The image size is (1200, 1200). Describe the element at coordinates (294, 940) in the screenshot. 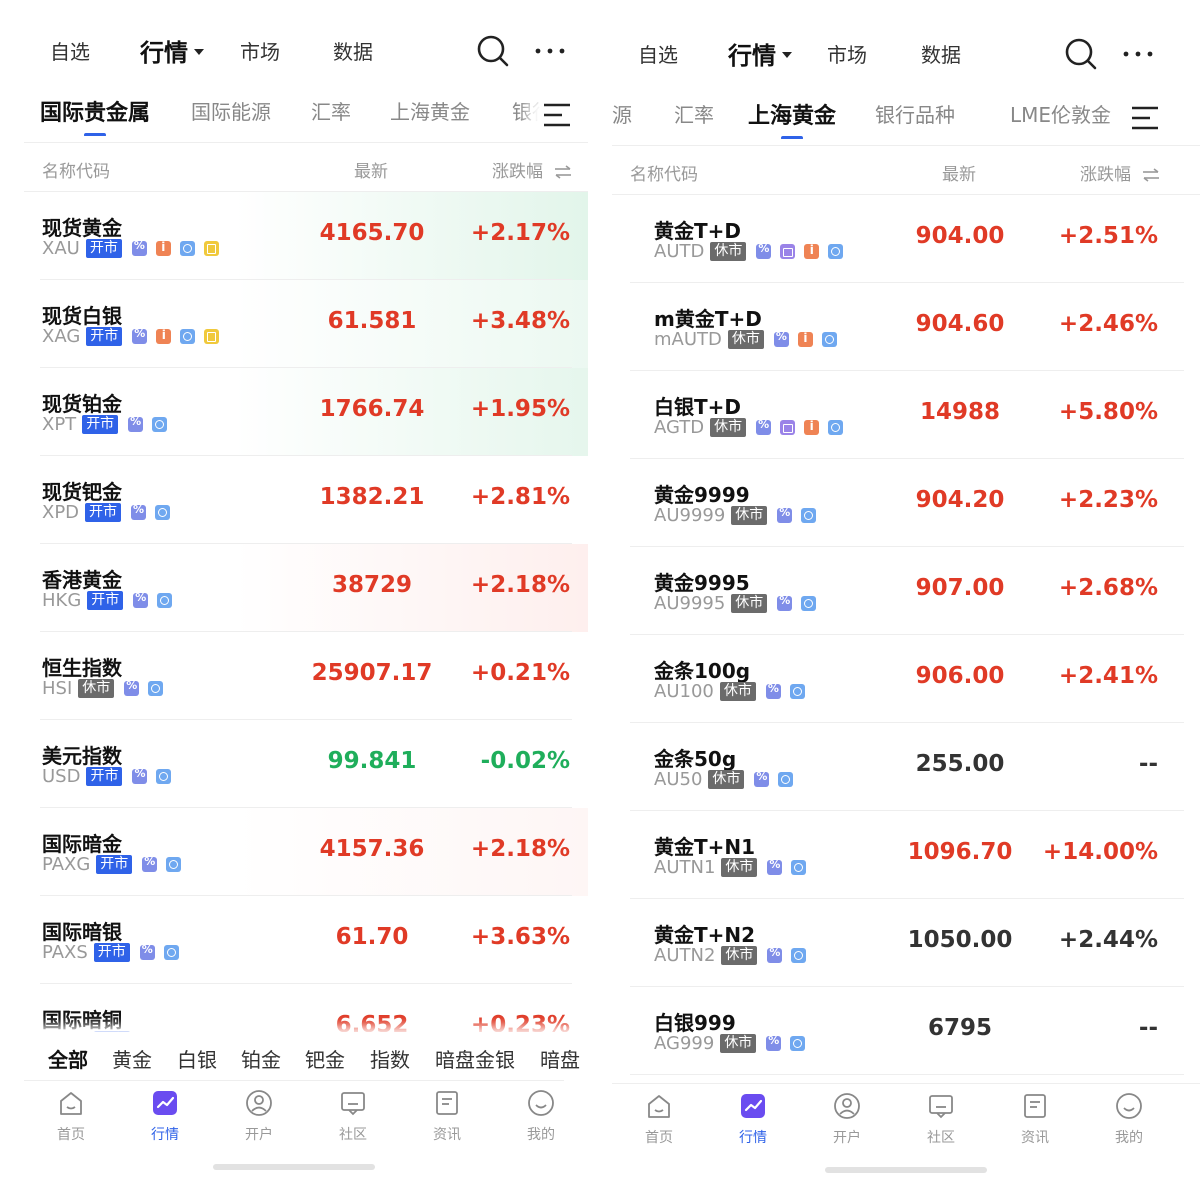

I see `quote-row: 国际暗银PAXS开市61.70+3.63%` at that location.